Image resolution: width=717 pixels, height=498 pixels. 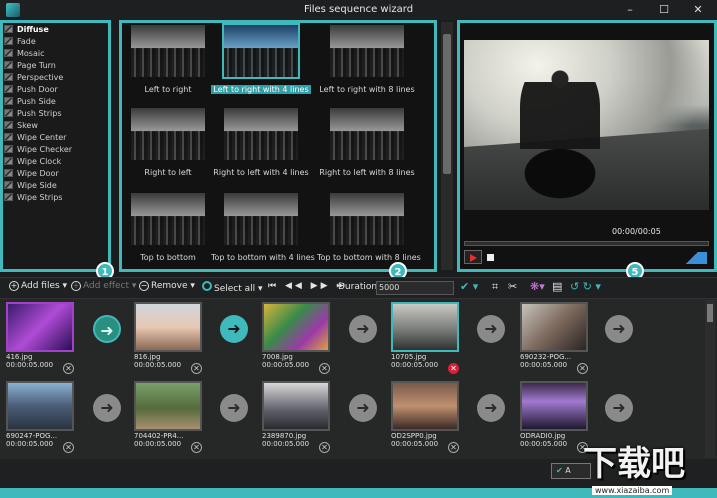 I want to click on timeline-item: 816.jpg 00:00:05.000 ✕, so click(x=168, y=338).